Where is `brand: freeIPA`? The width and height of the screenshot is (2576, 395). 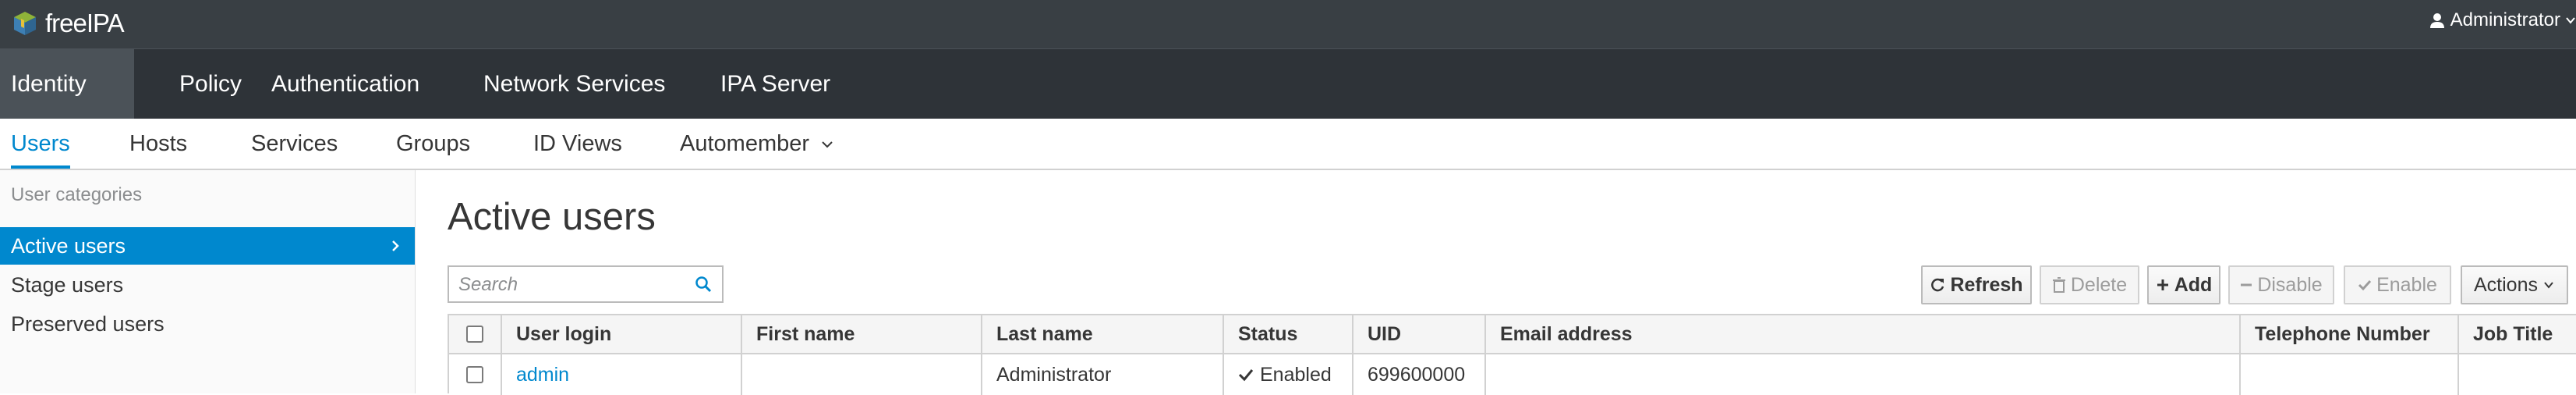 brand: freeIPA is located at coordinates (68, 23).